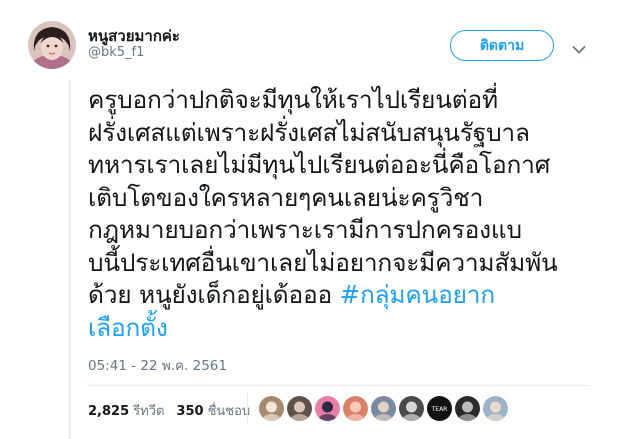  What do you see at coordinates (70, 259) in the screenshot?
I see `thread-line` at bounding box center [70, 259].